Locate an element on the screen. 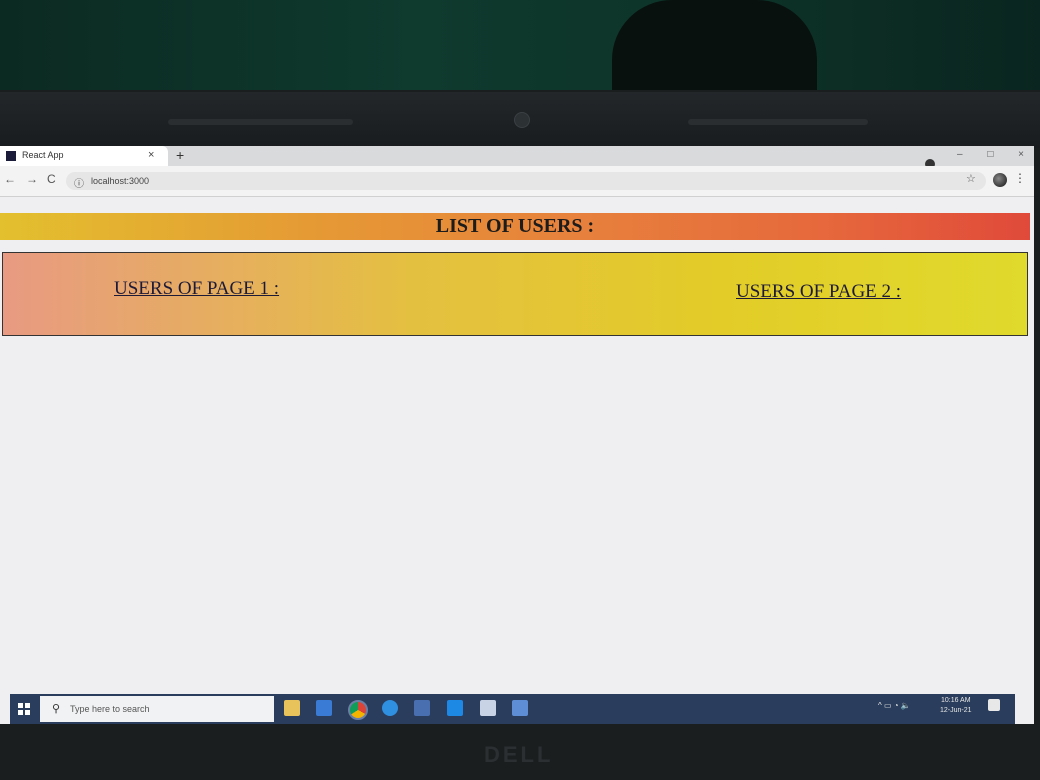  vscode-icon is located at coordinates (455, 708).